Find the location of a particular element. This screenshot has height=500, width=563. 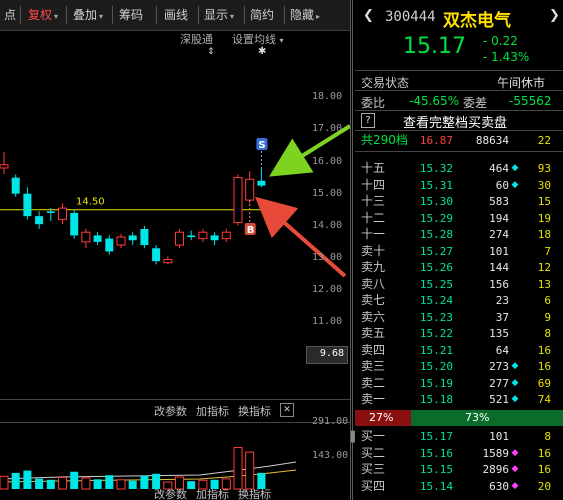

level-price: 15.19 is located at coordinates (436, 383).